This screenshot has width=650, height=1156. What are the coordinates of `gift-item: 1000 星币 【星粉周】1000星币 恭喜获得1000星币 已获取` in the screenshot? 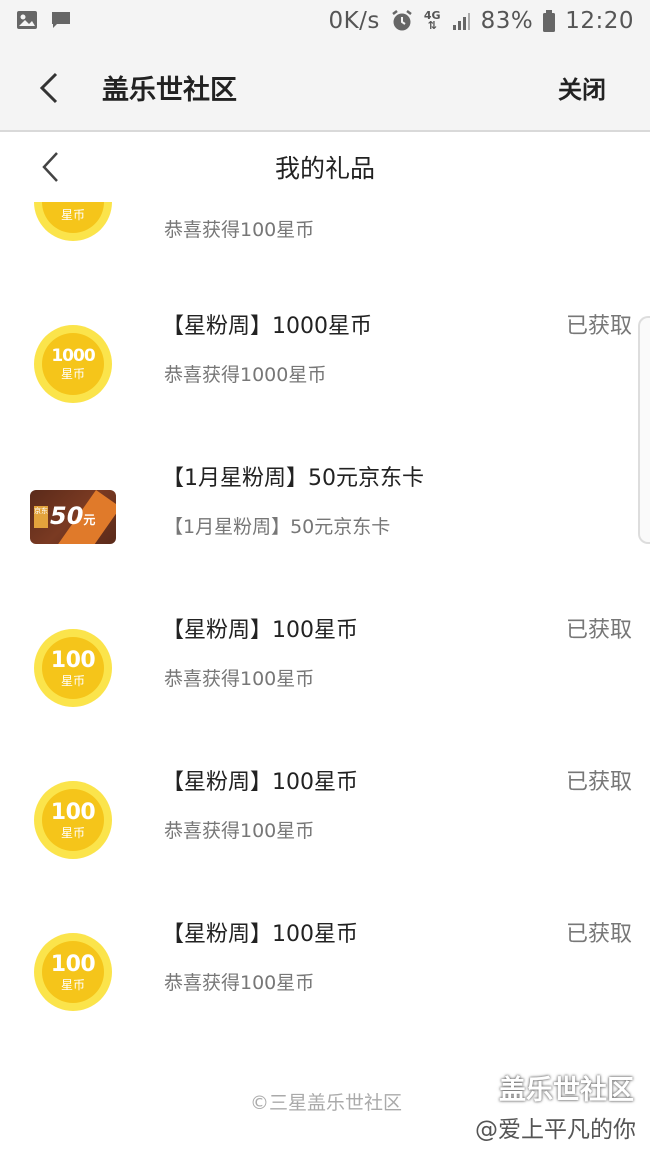 It's located at (325, 370).